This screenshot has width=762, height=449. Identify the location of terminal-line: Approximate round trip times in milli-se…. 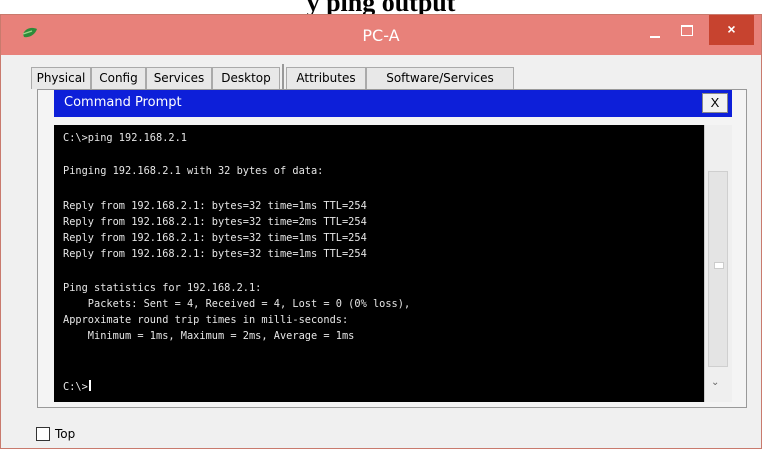
(206, 320).